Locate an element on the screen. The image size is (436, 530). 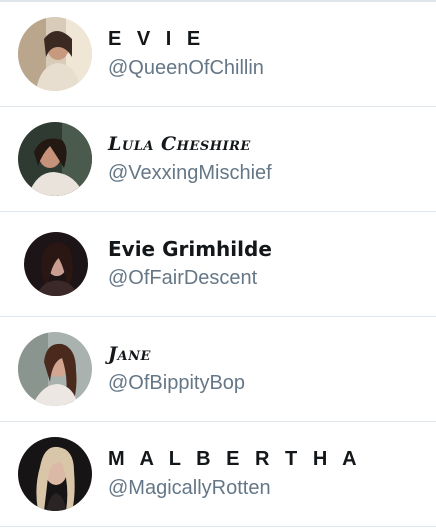
user-handle: @QueenOfChillin is located at coordinates (186, 68).